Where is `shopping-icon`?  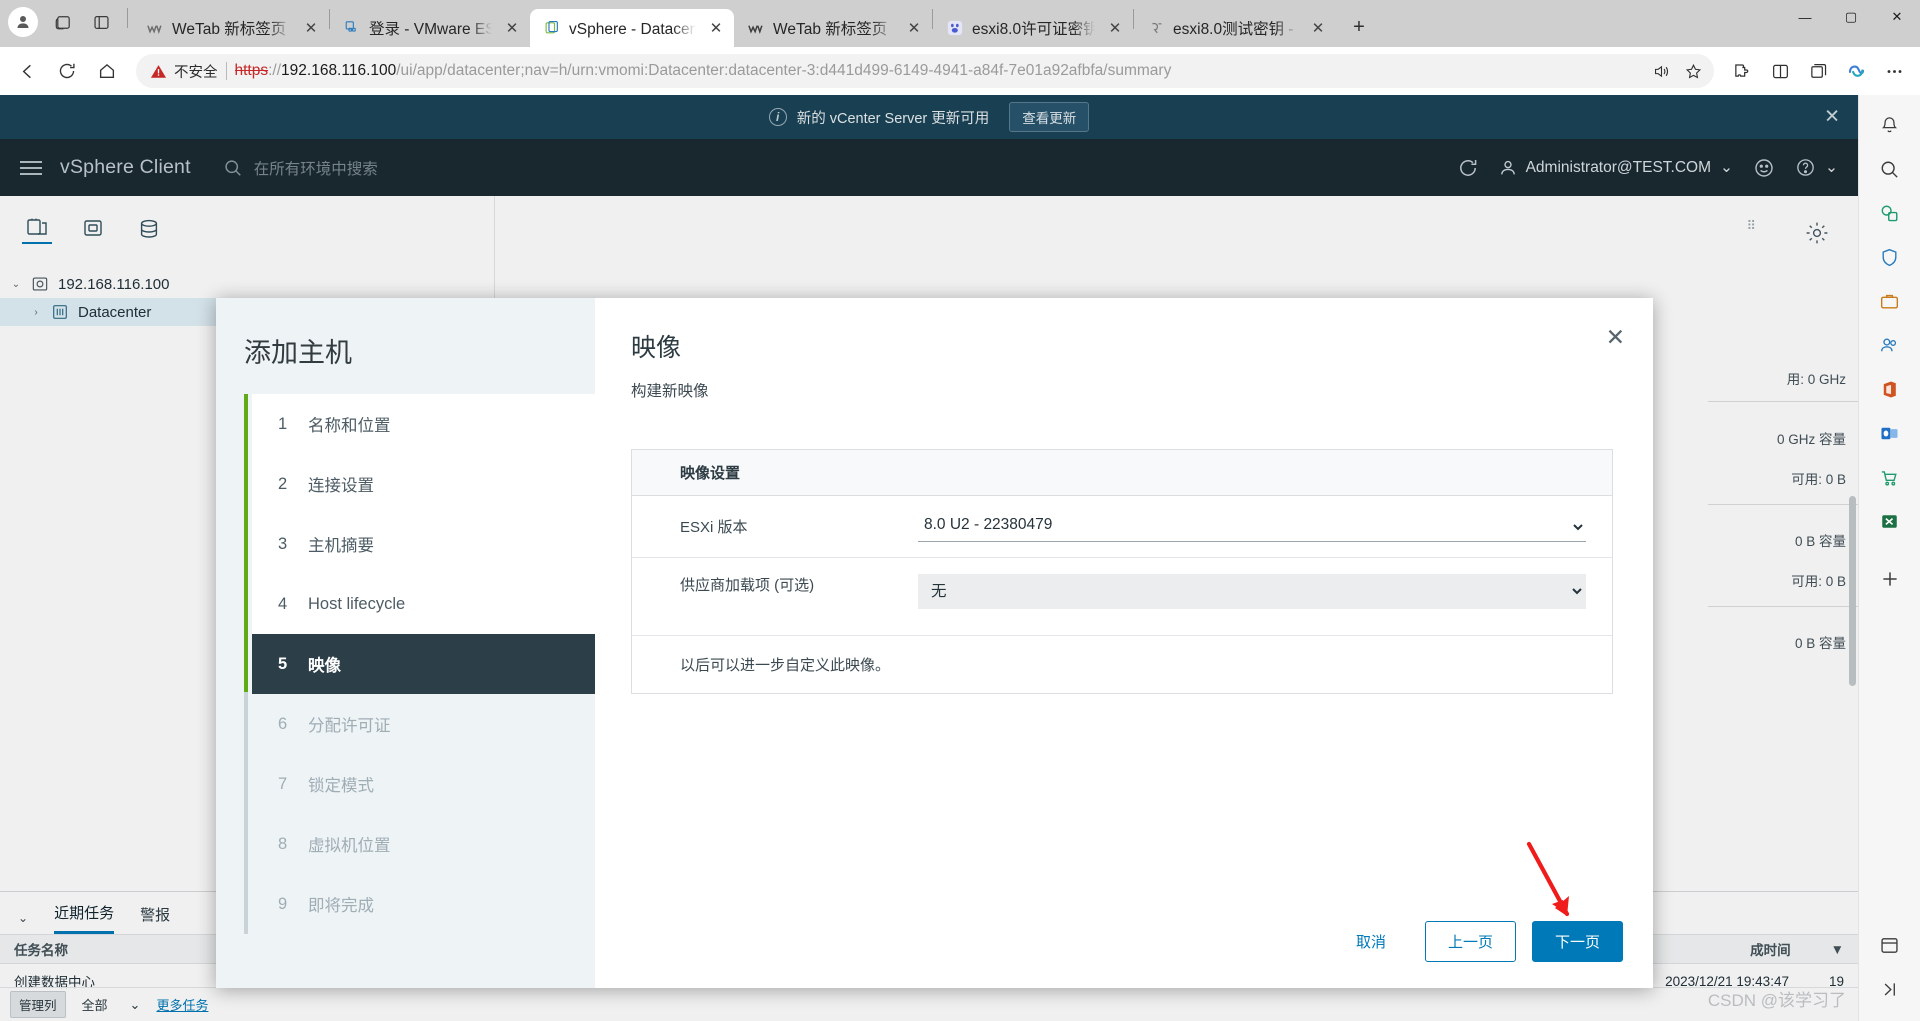
shopping-icon is located at coordinates (1890, 477).